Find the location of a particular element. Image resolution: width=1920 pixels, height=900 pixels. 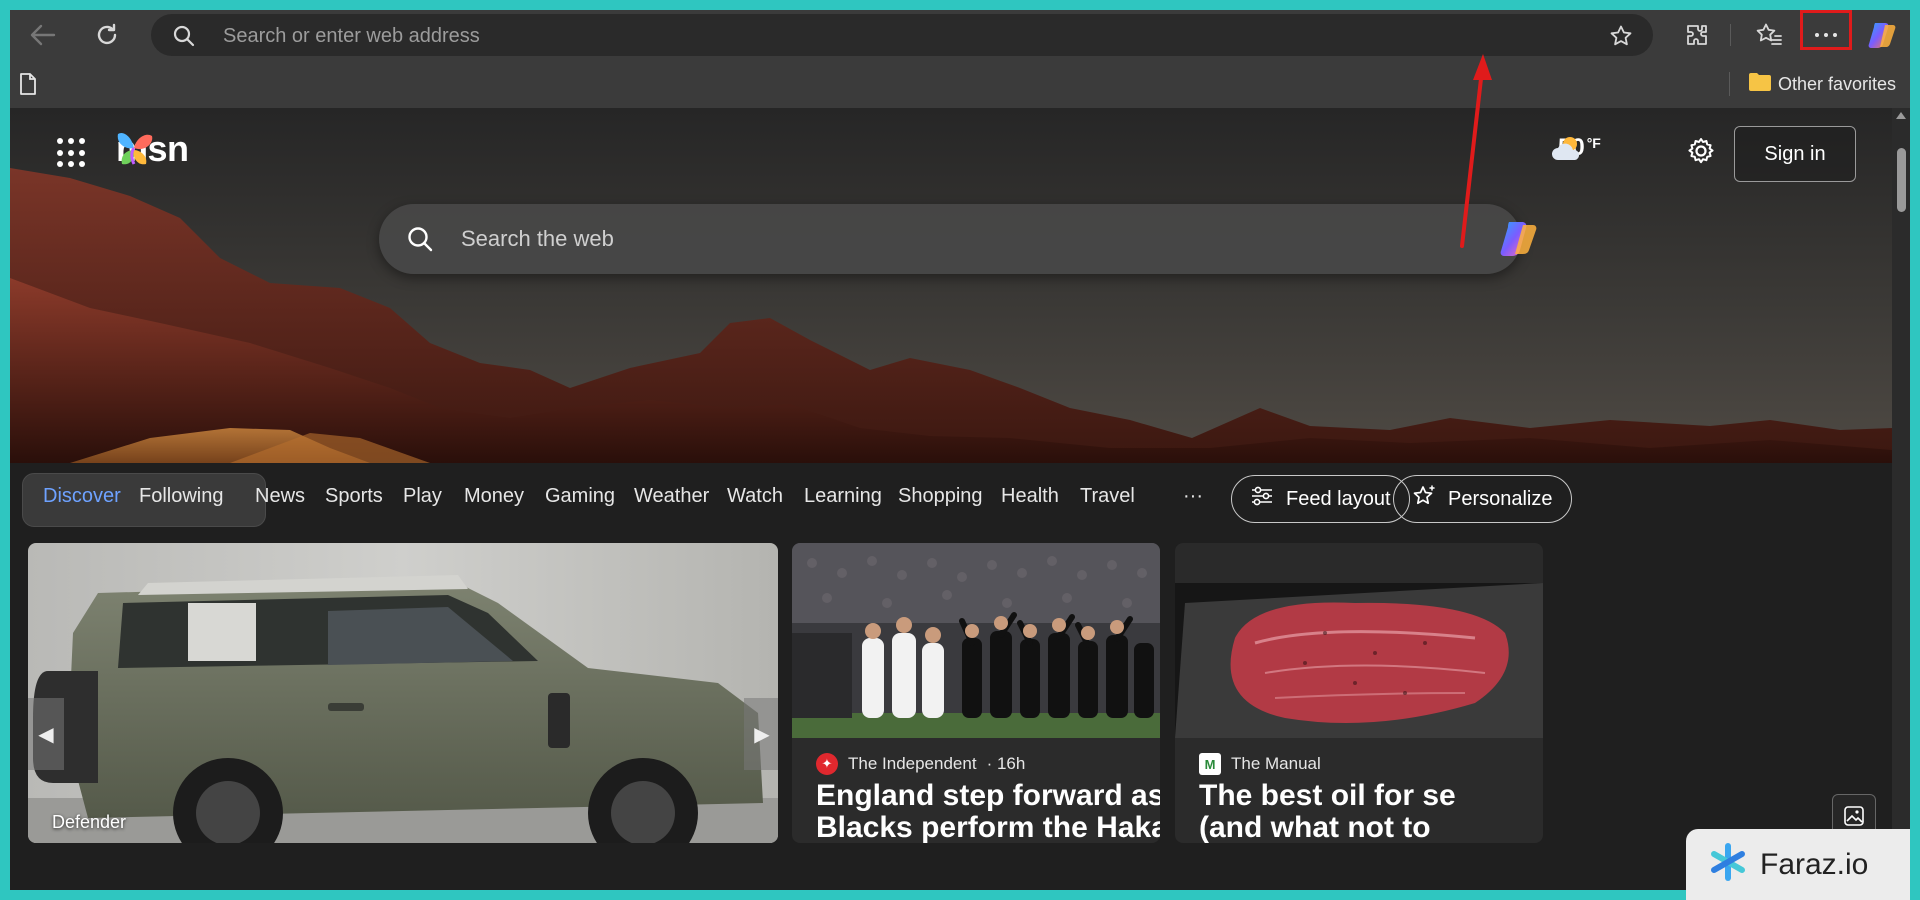

personalize-button: Personalize is located at coordinates (1482, 499).